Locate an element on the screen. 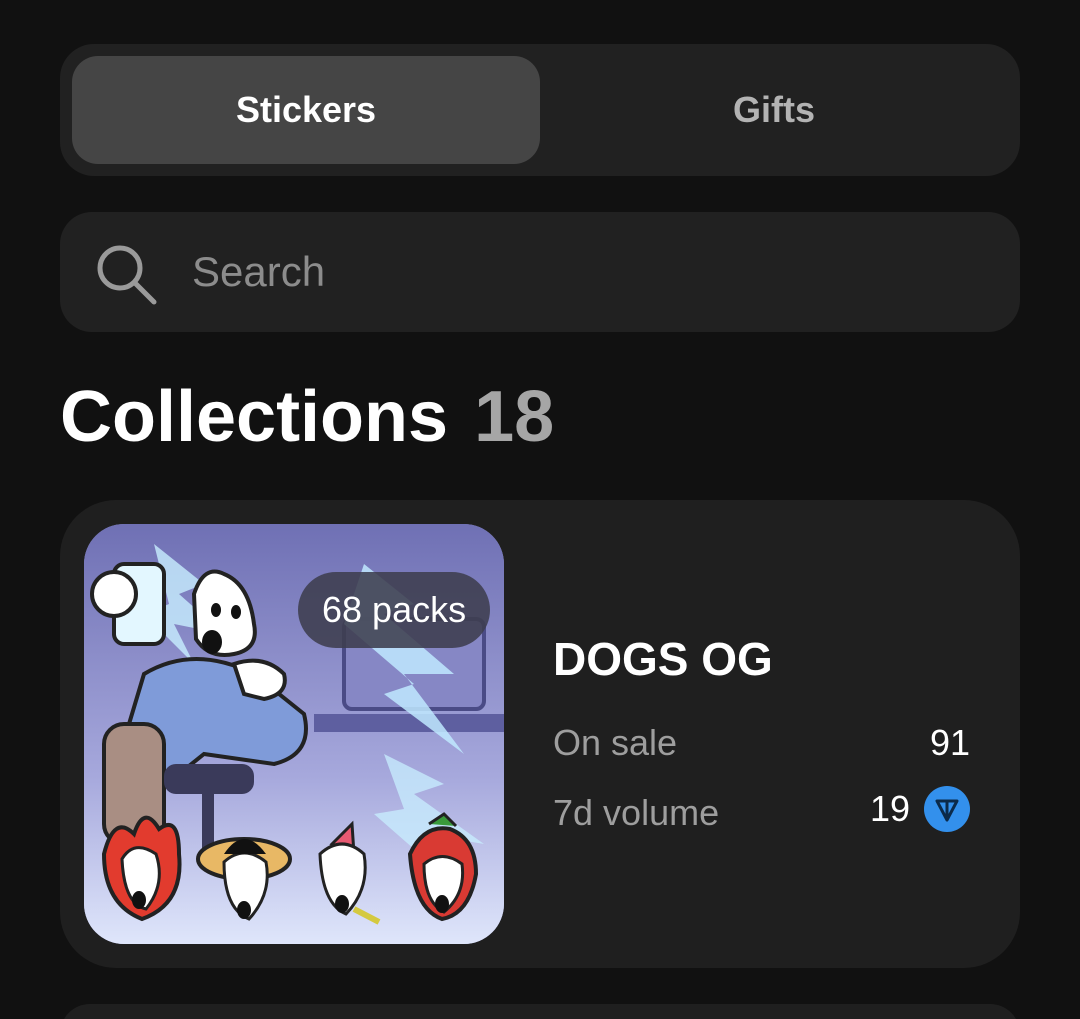 This screenshot has height=1019, width=1080. collection-card-next is located at coordinates (540, 1011).